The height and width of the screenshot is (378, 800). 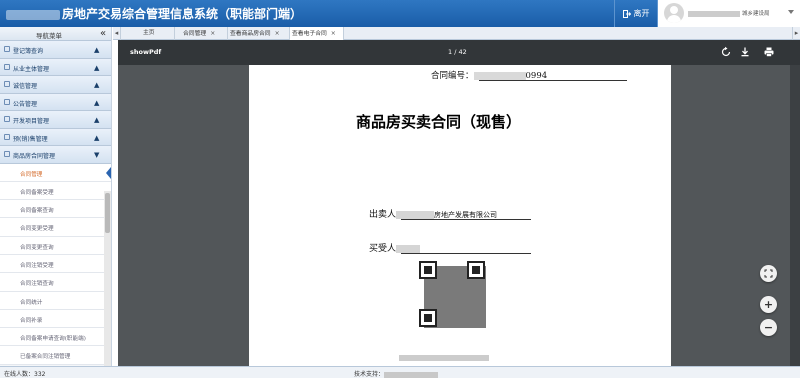 I want to click on tab-scroll-right-icon: ▸, so click(x=796, y=33).